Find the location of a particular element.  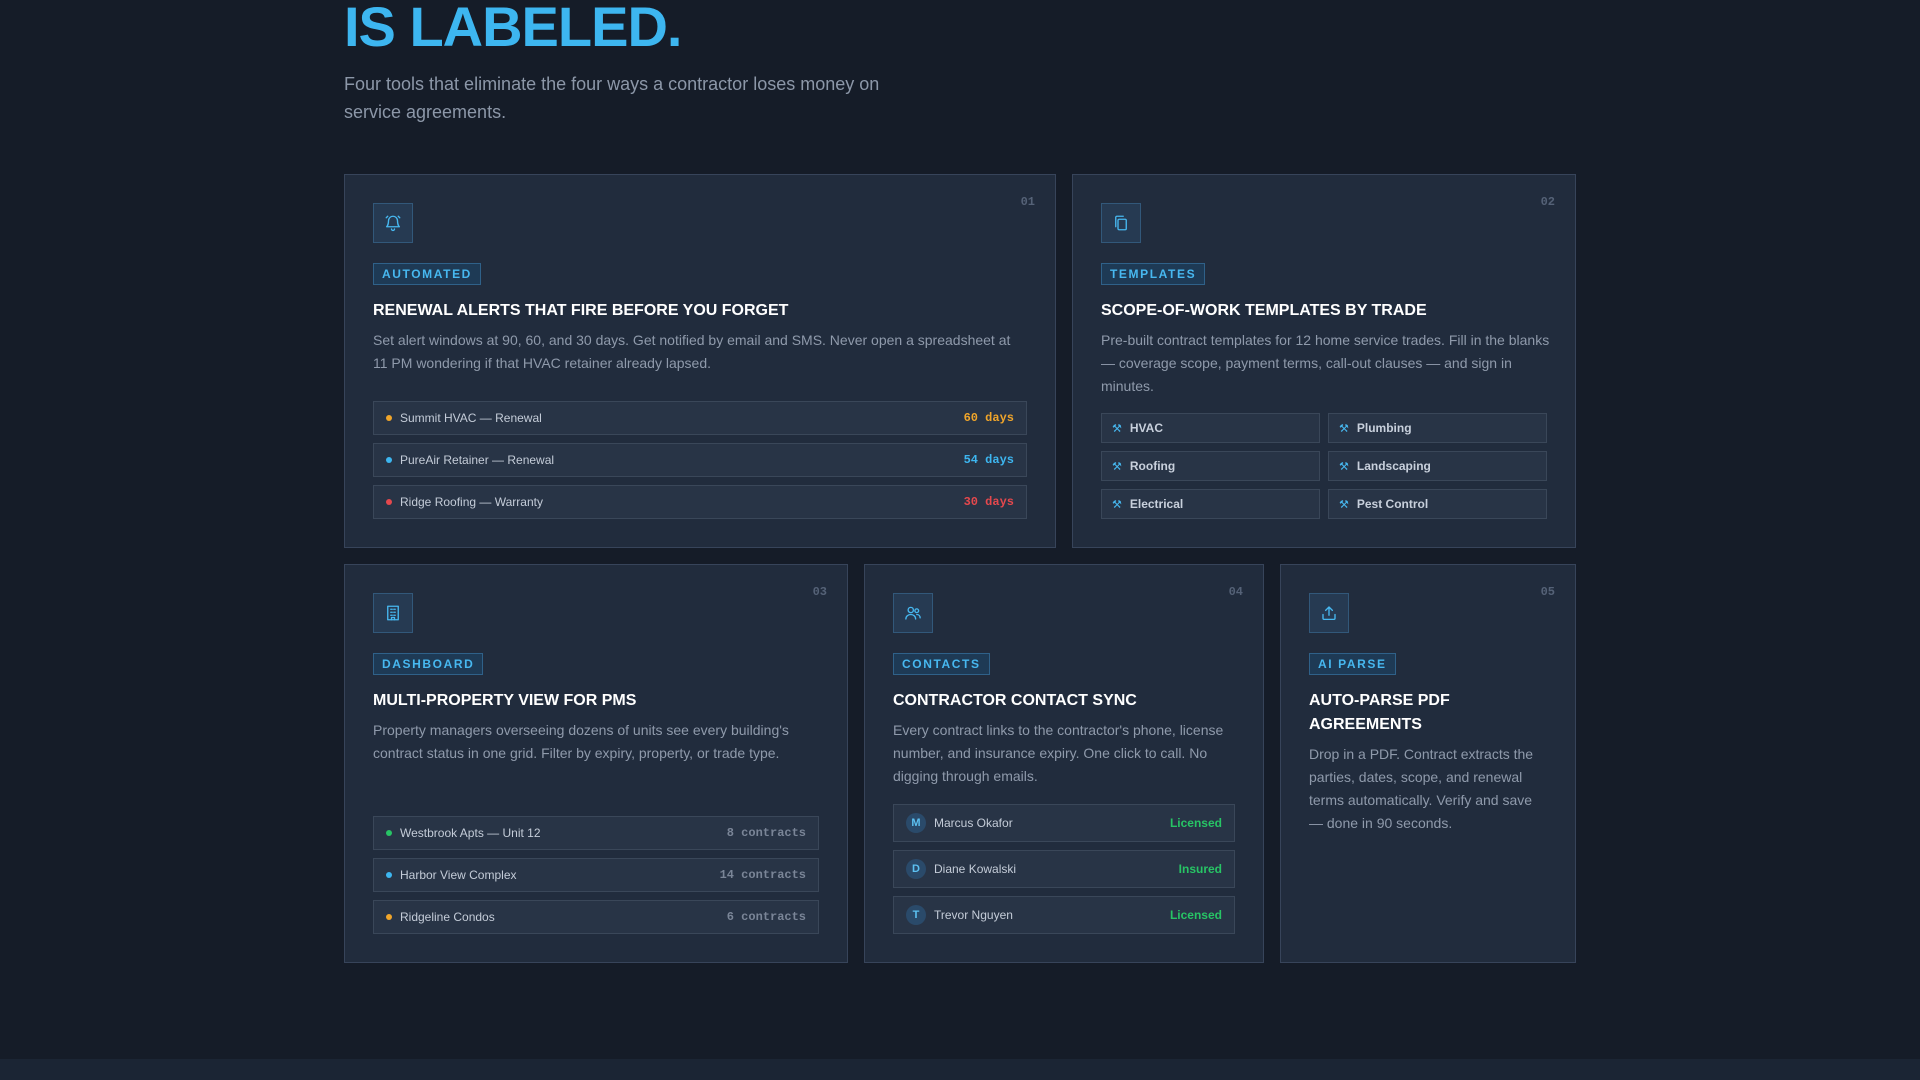

card-number: 04 is located at coordinates (1235, 592).